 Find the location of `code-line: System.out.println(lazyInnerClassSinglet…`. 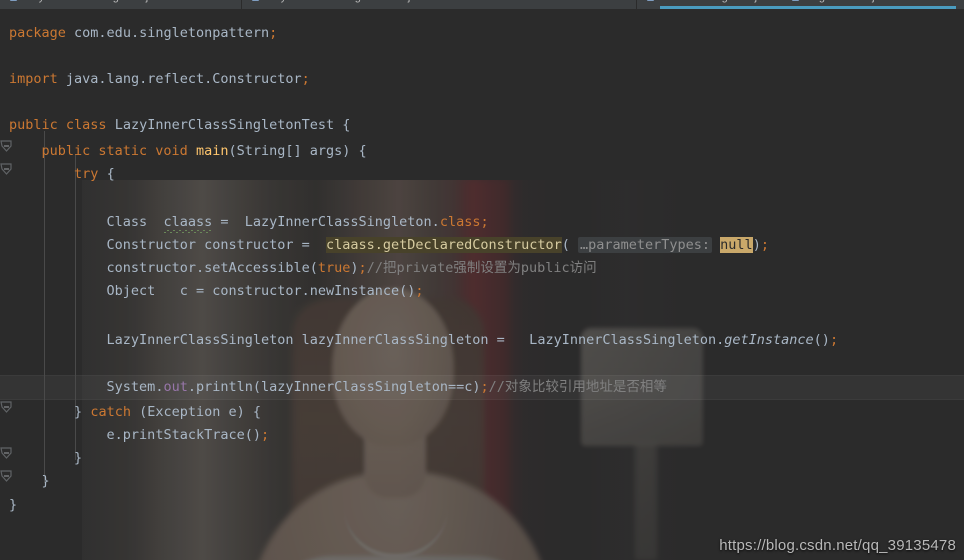

code-line: System.out.println(lazyInnerClassSinglet… is located at coordinates (386, 387).